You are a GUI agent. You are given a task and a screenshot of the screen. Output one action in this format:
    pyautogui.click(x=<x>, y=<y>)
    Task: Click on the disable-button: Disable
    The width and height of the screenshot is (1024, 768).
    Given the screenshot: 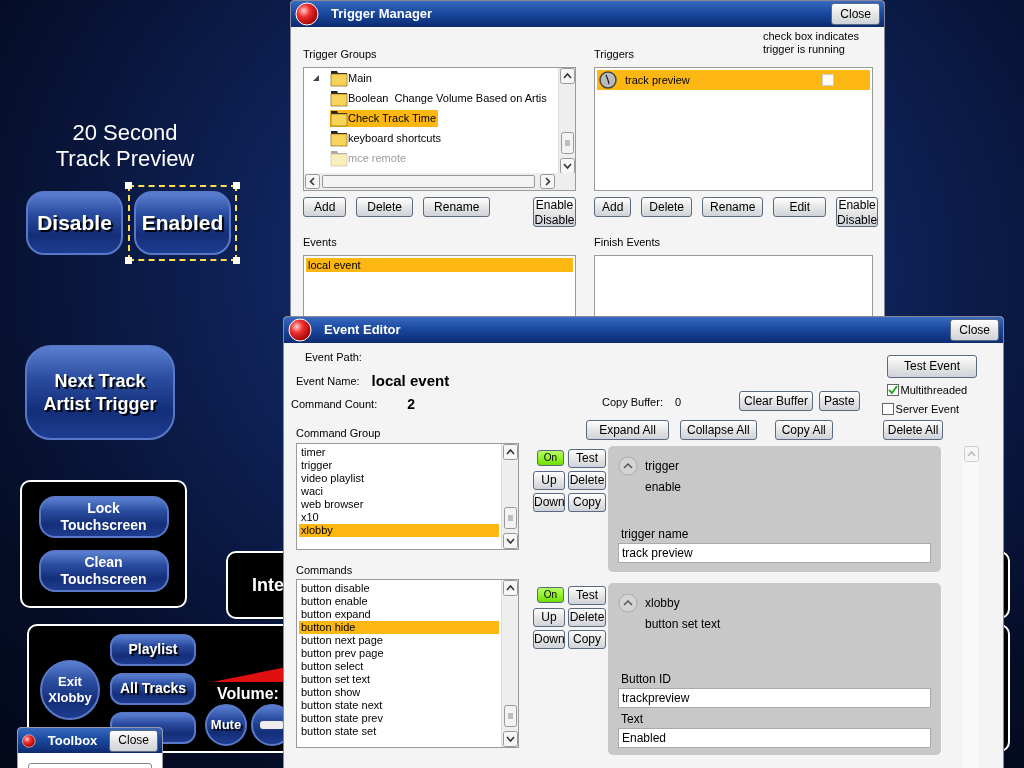 What is the action you would take?
    pyautogui.click(x=74, y=223)
    